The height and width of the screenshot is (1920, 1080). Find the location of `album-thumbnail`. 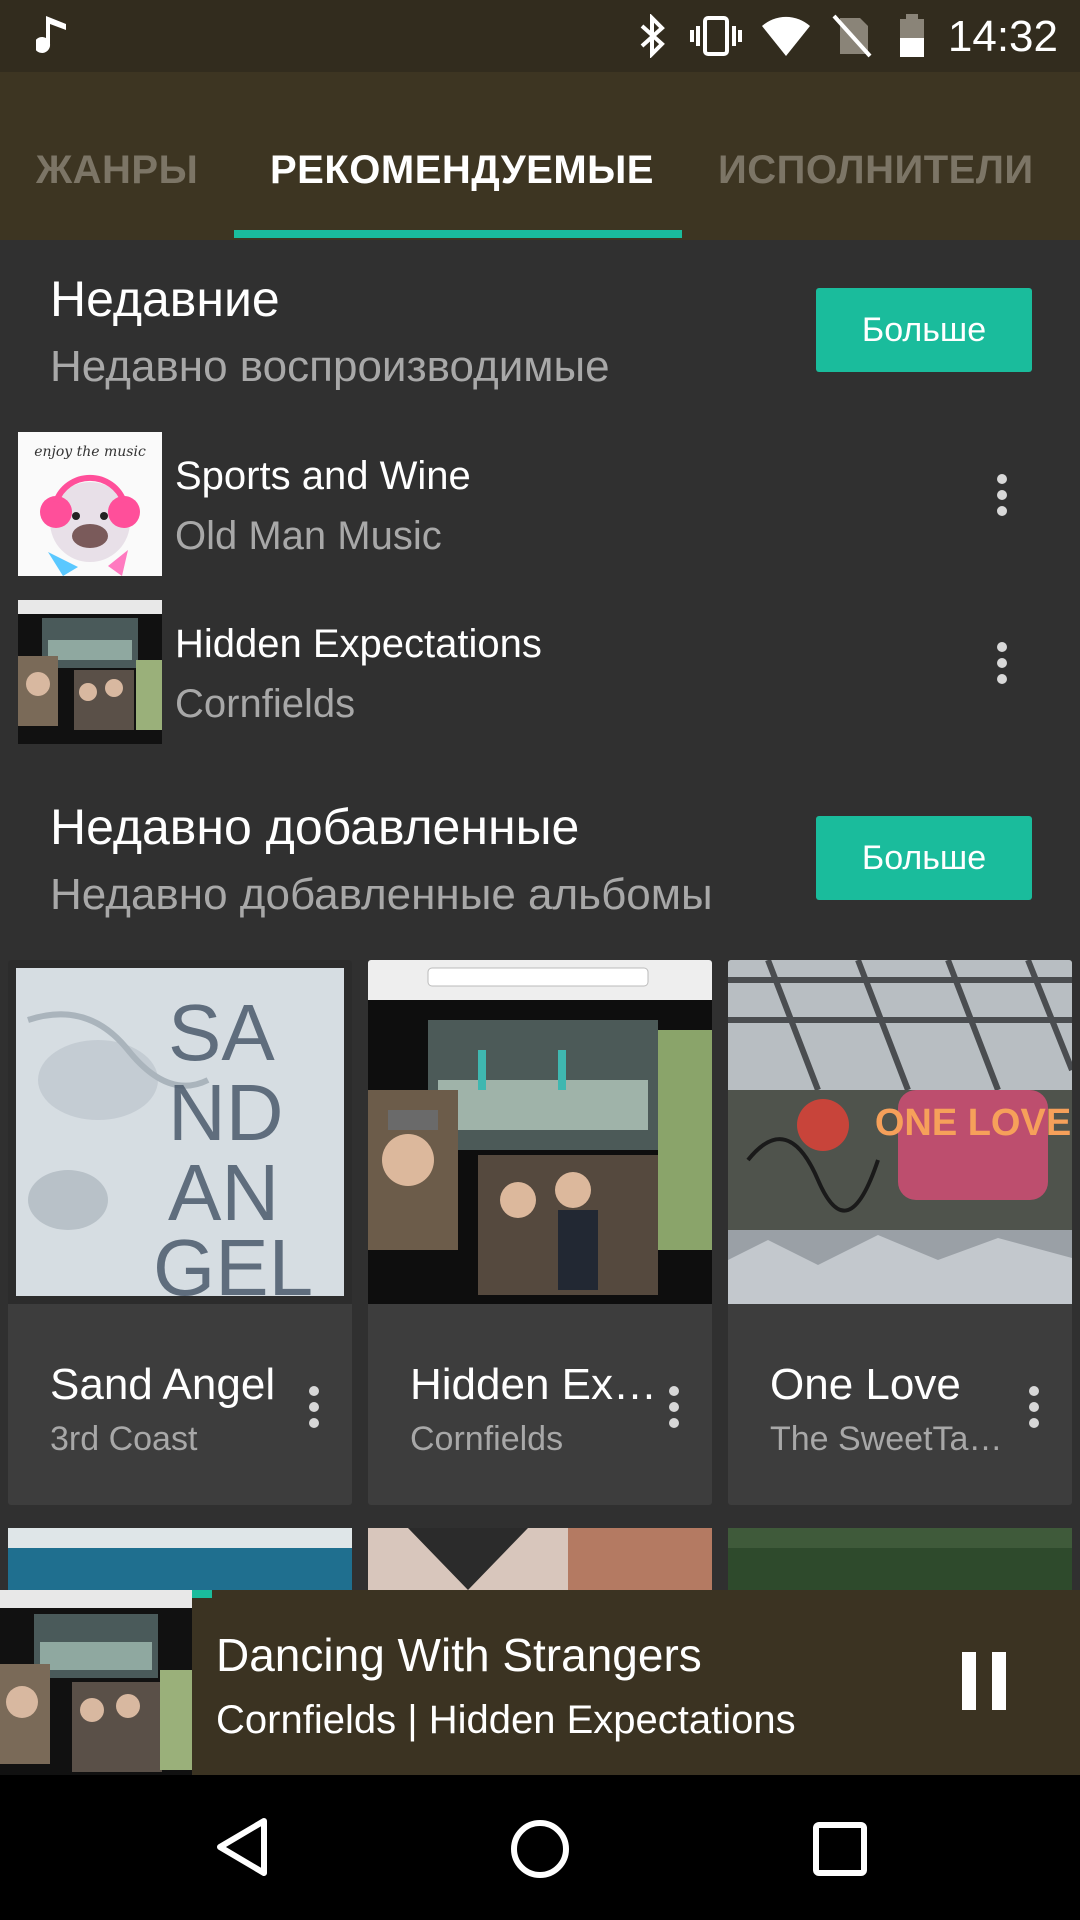

album-thumbnail is located at coordinates (90, 672).